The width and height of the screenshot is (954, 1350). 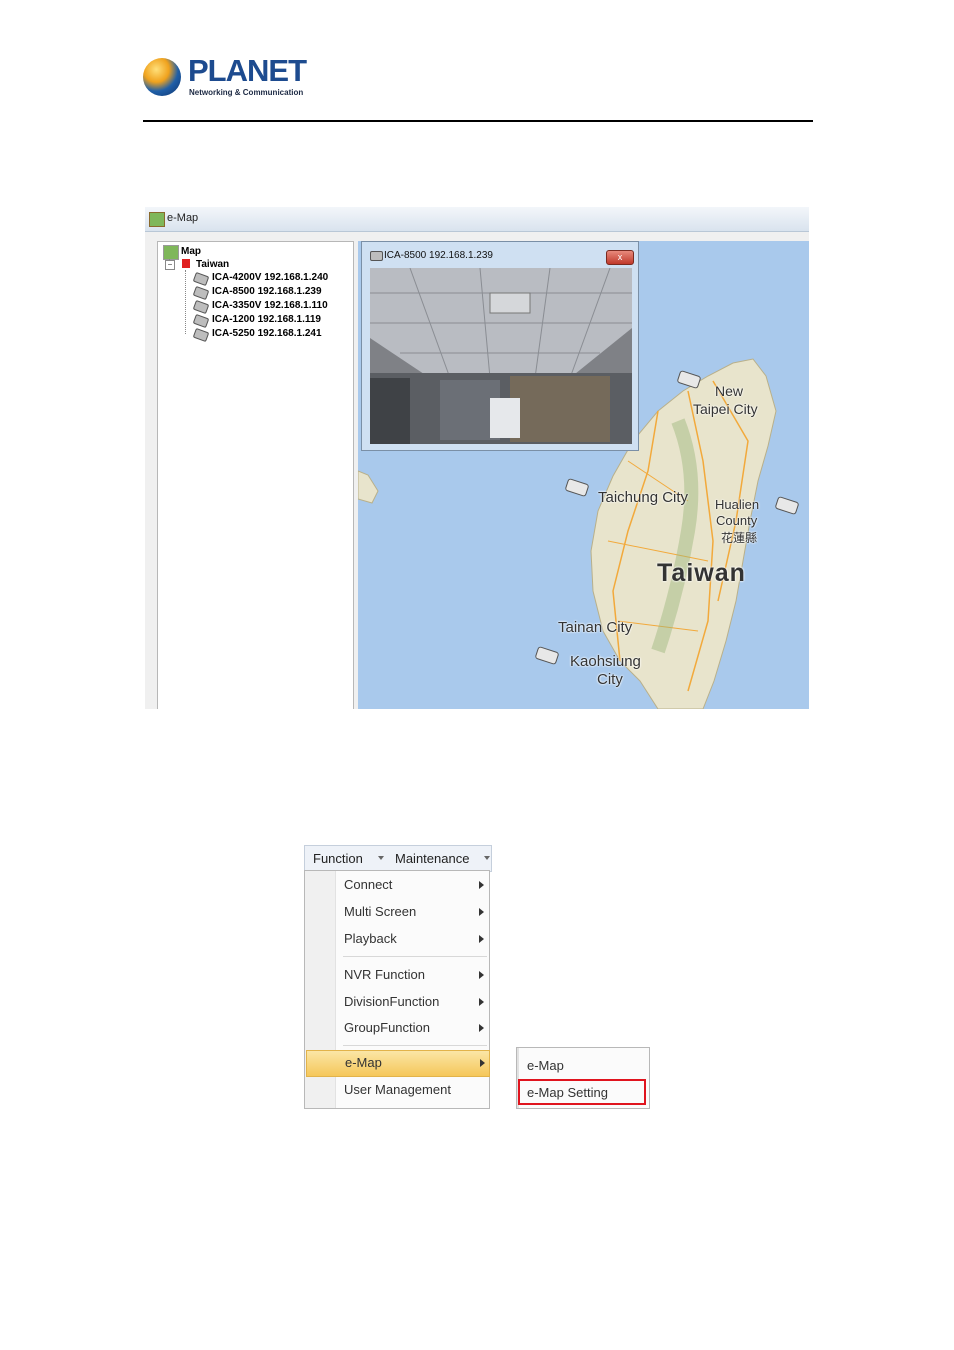 What do you see at coordinates (162, 77) in the screenshot?
I see `globe-icon` at bounding box center [162, 77].